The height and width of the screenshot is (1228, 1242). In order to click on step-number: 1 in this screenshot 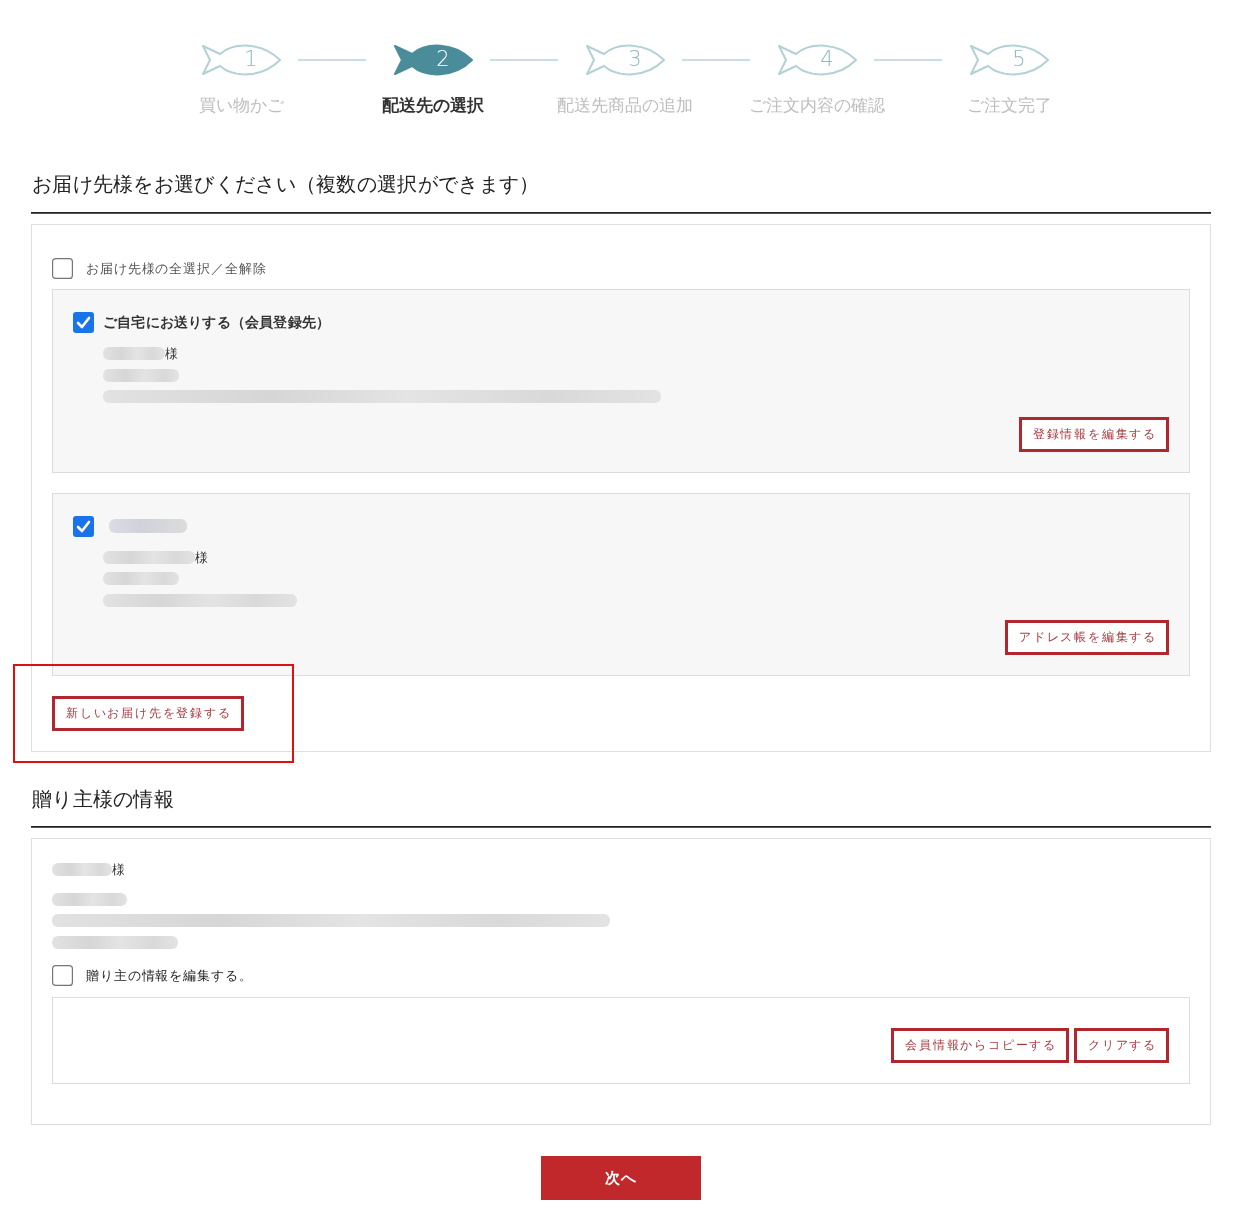, I will do `click(251, 59)`.